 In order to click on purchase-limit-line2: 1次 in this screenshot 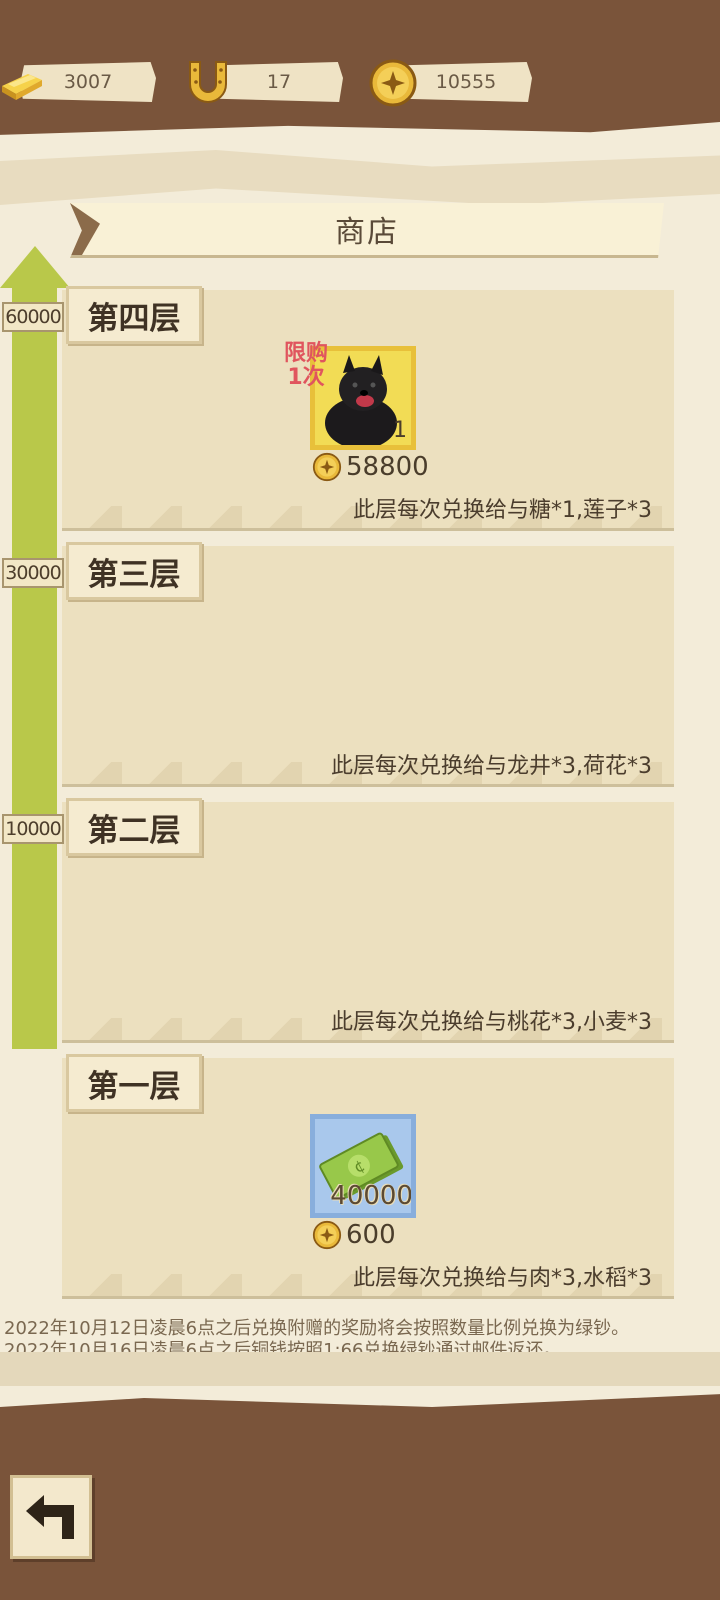, I will do `click(306, 377)`.